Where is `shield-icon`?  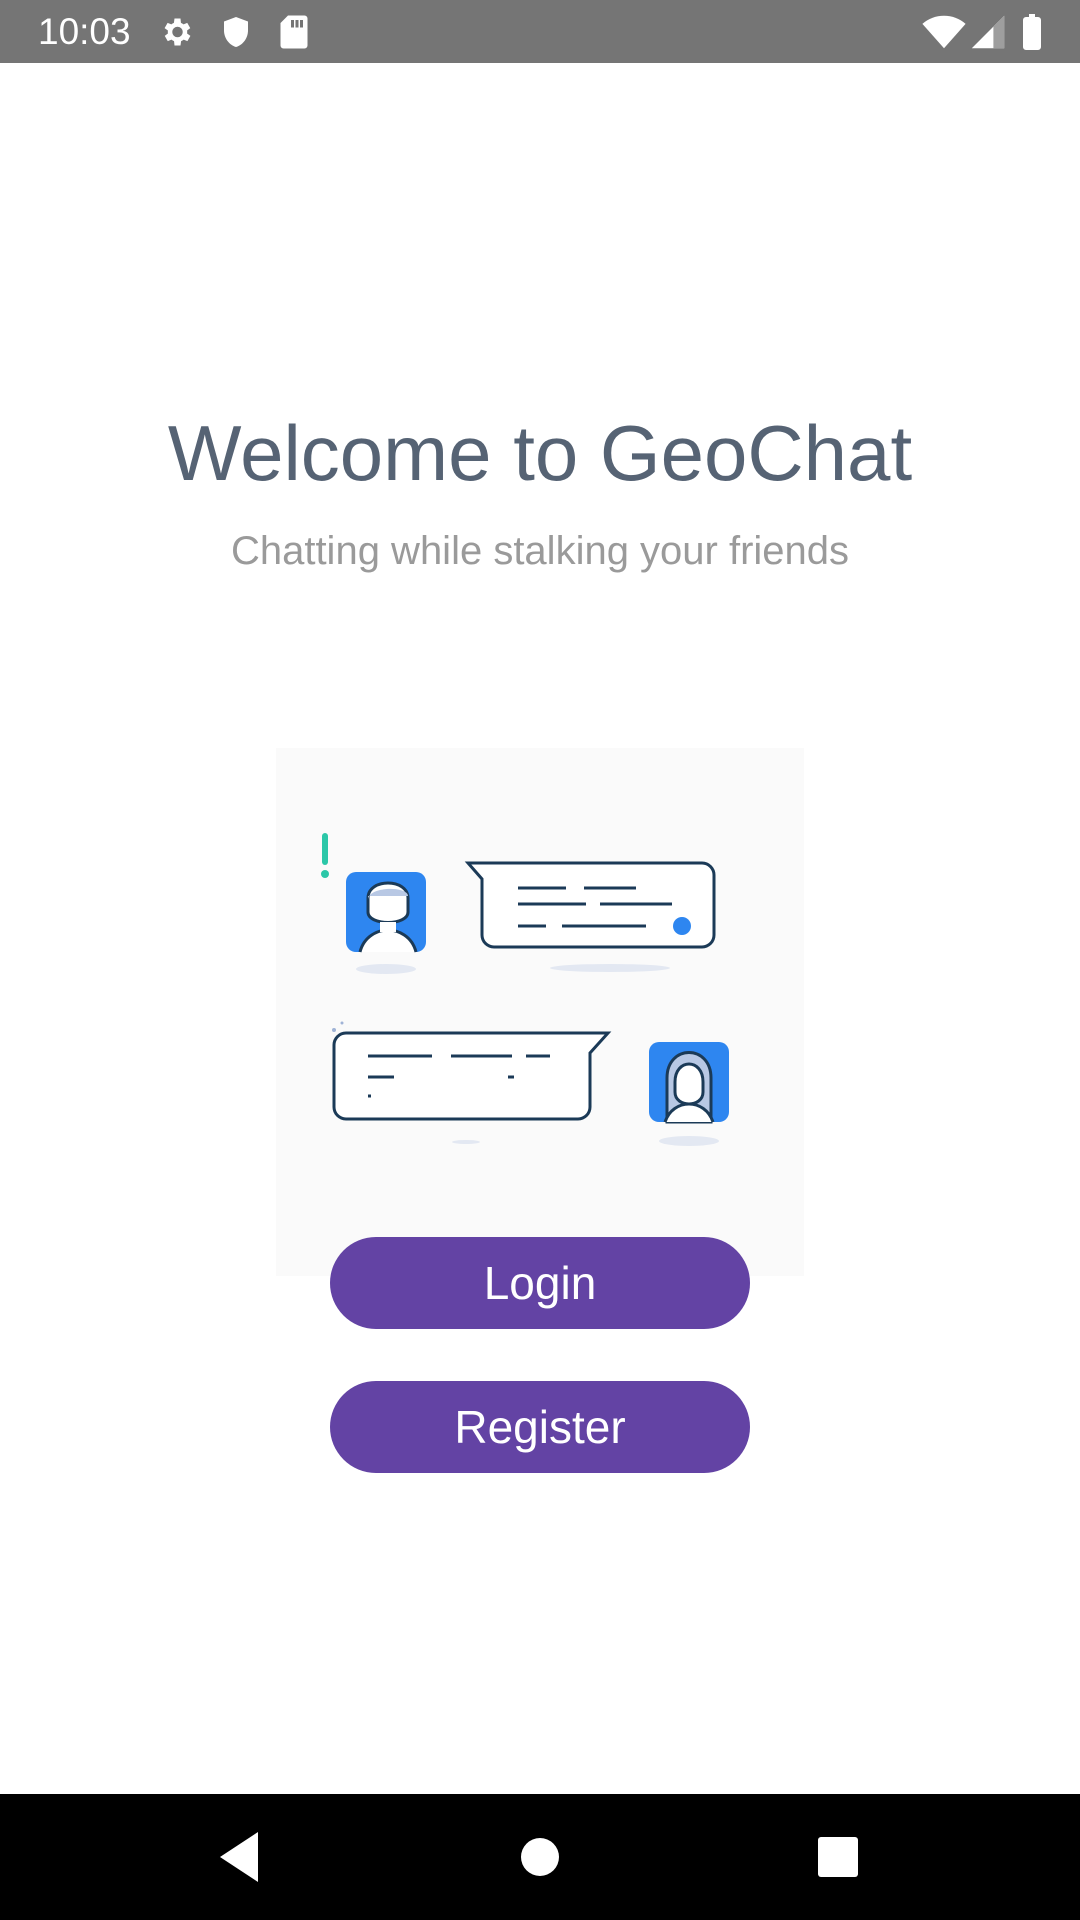 shield-icon is located at coordinates (236, 32).